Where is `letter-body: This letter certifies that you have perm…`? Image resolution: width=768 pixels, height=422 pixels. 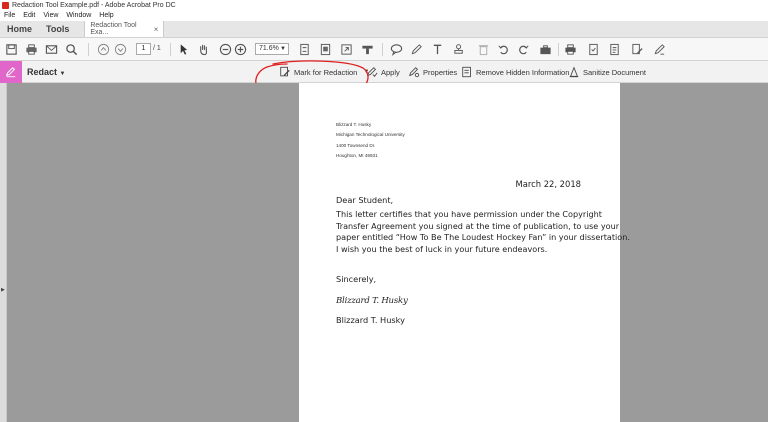
letter-body: This letter certifies that you have perm… is located at coordinates (483, 232).